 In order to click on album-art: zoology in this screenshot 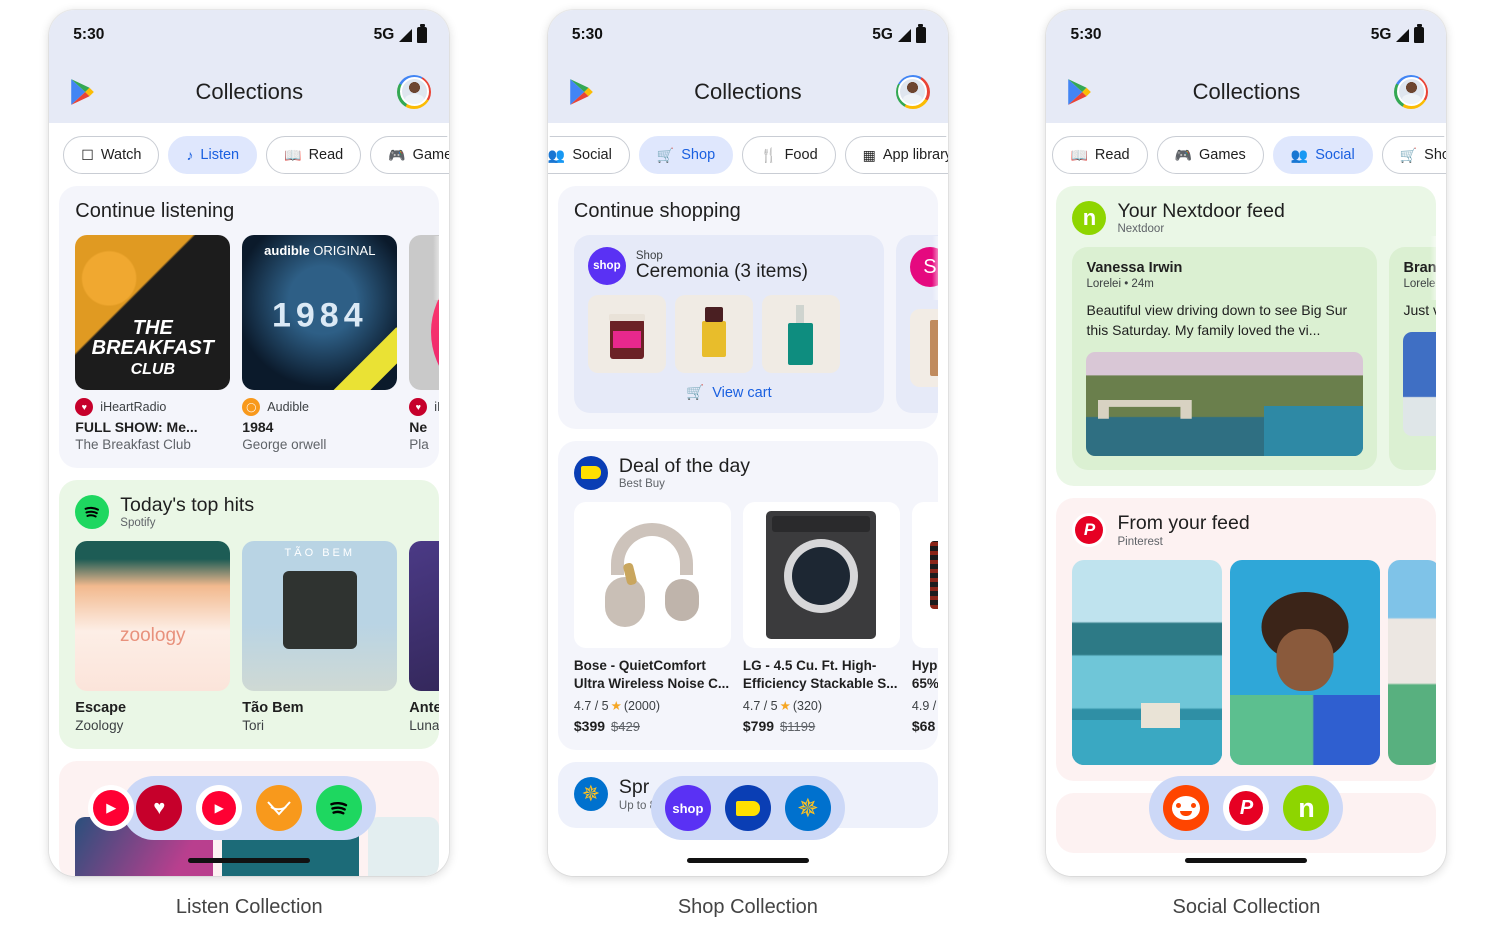, I will do `click(153, 616)`.